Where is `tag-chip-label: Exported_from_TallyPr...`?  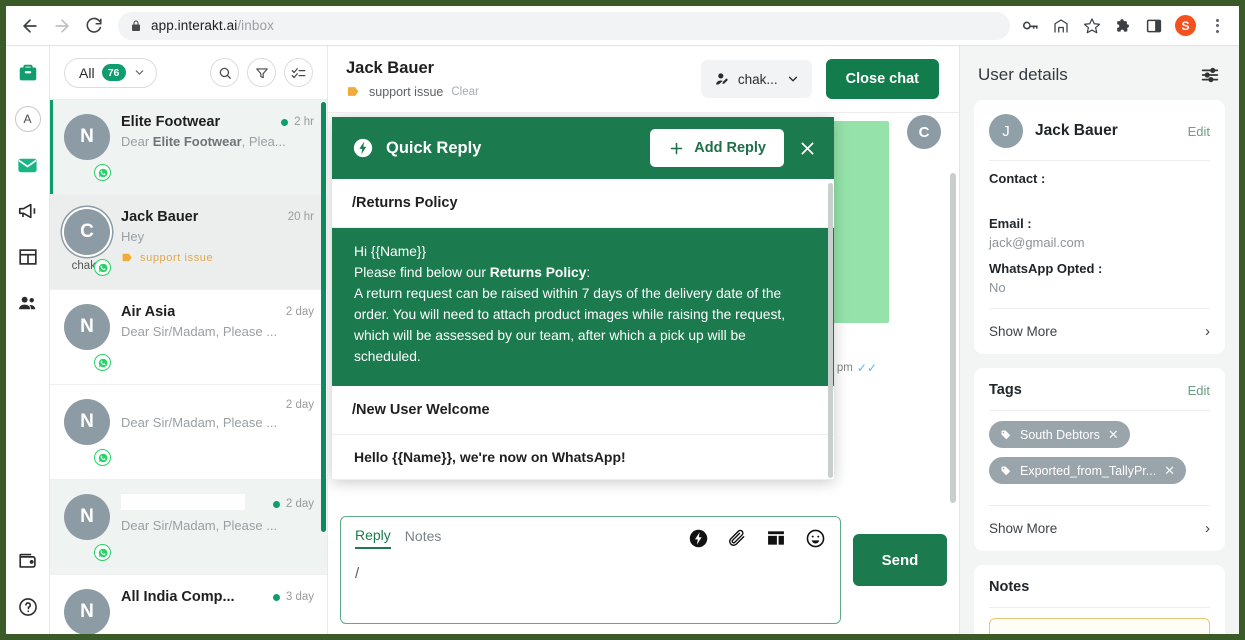
tag-chip-label: Exported_from_TallyPr... is located at coordinates (1088, 470).